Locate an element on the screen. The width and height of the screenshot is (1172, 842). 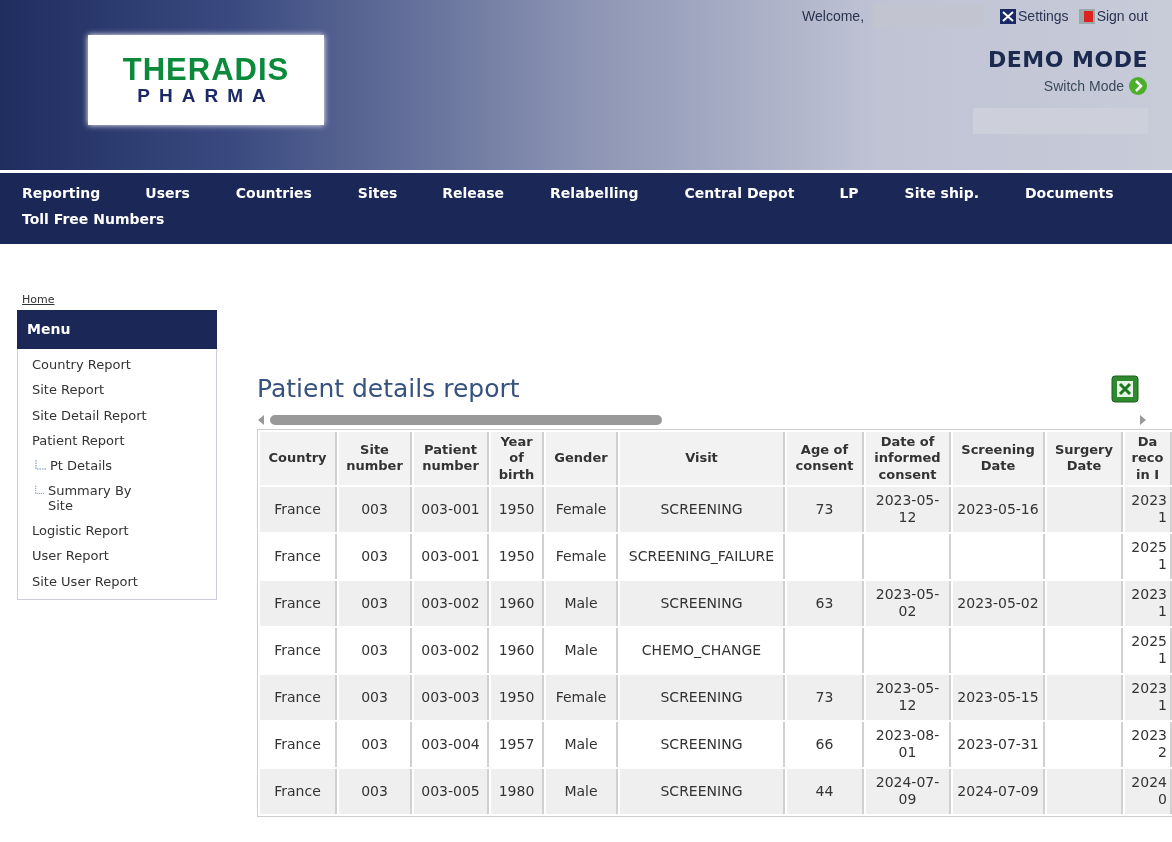
column-header: Da reco in I is located at coordinates (1148, 458).